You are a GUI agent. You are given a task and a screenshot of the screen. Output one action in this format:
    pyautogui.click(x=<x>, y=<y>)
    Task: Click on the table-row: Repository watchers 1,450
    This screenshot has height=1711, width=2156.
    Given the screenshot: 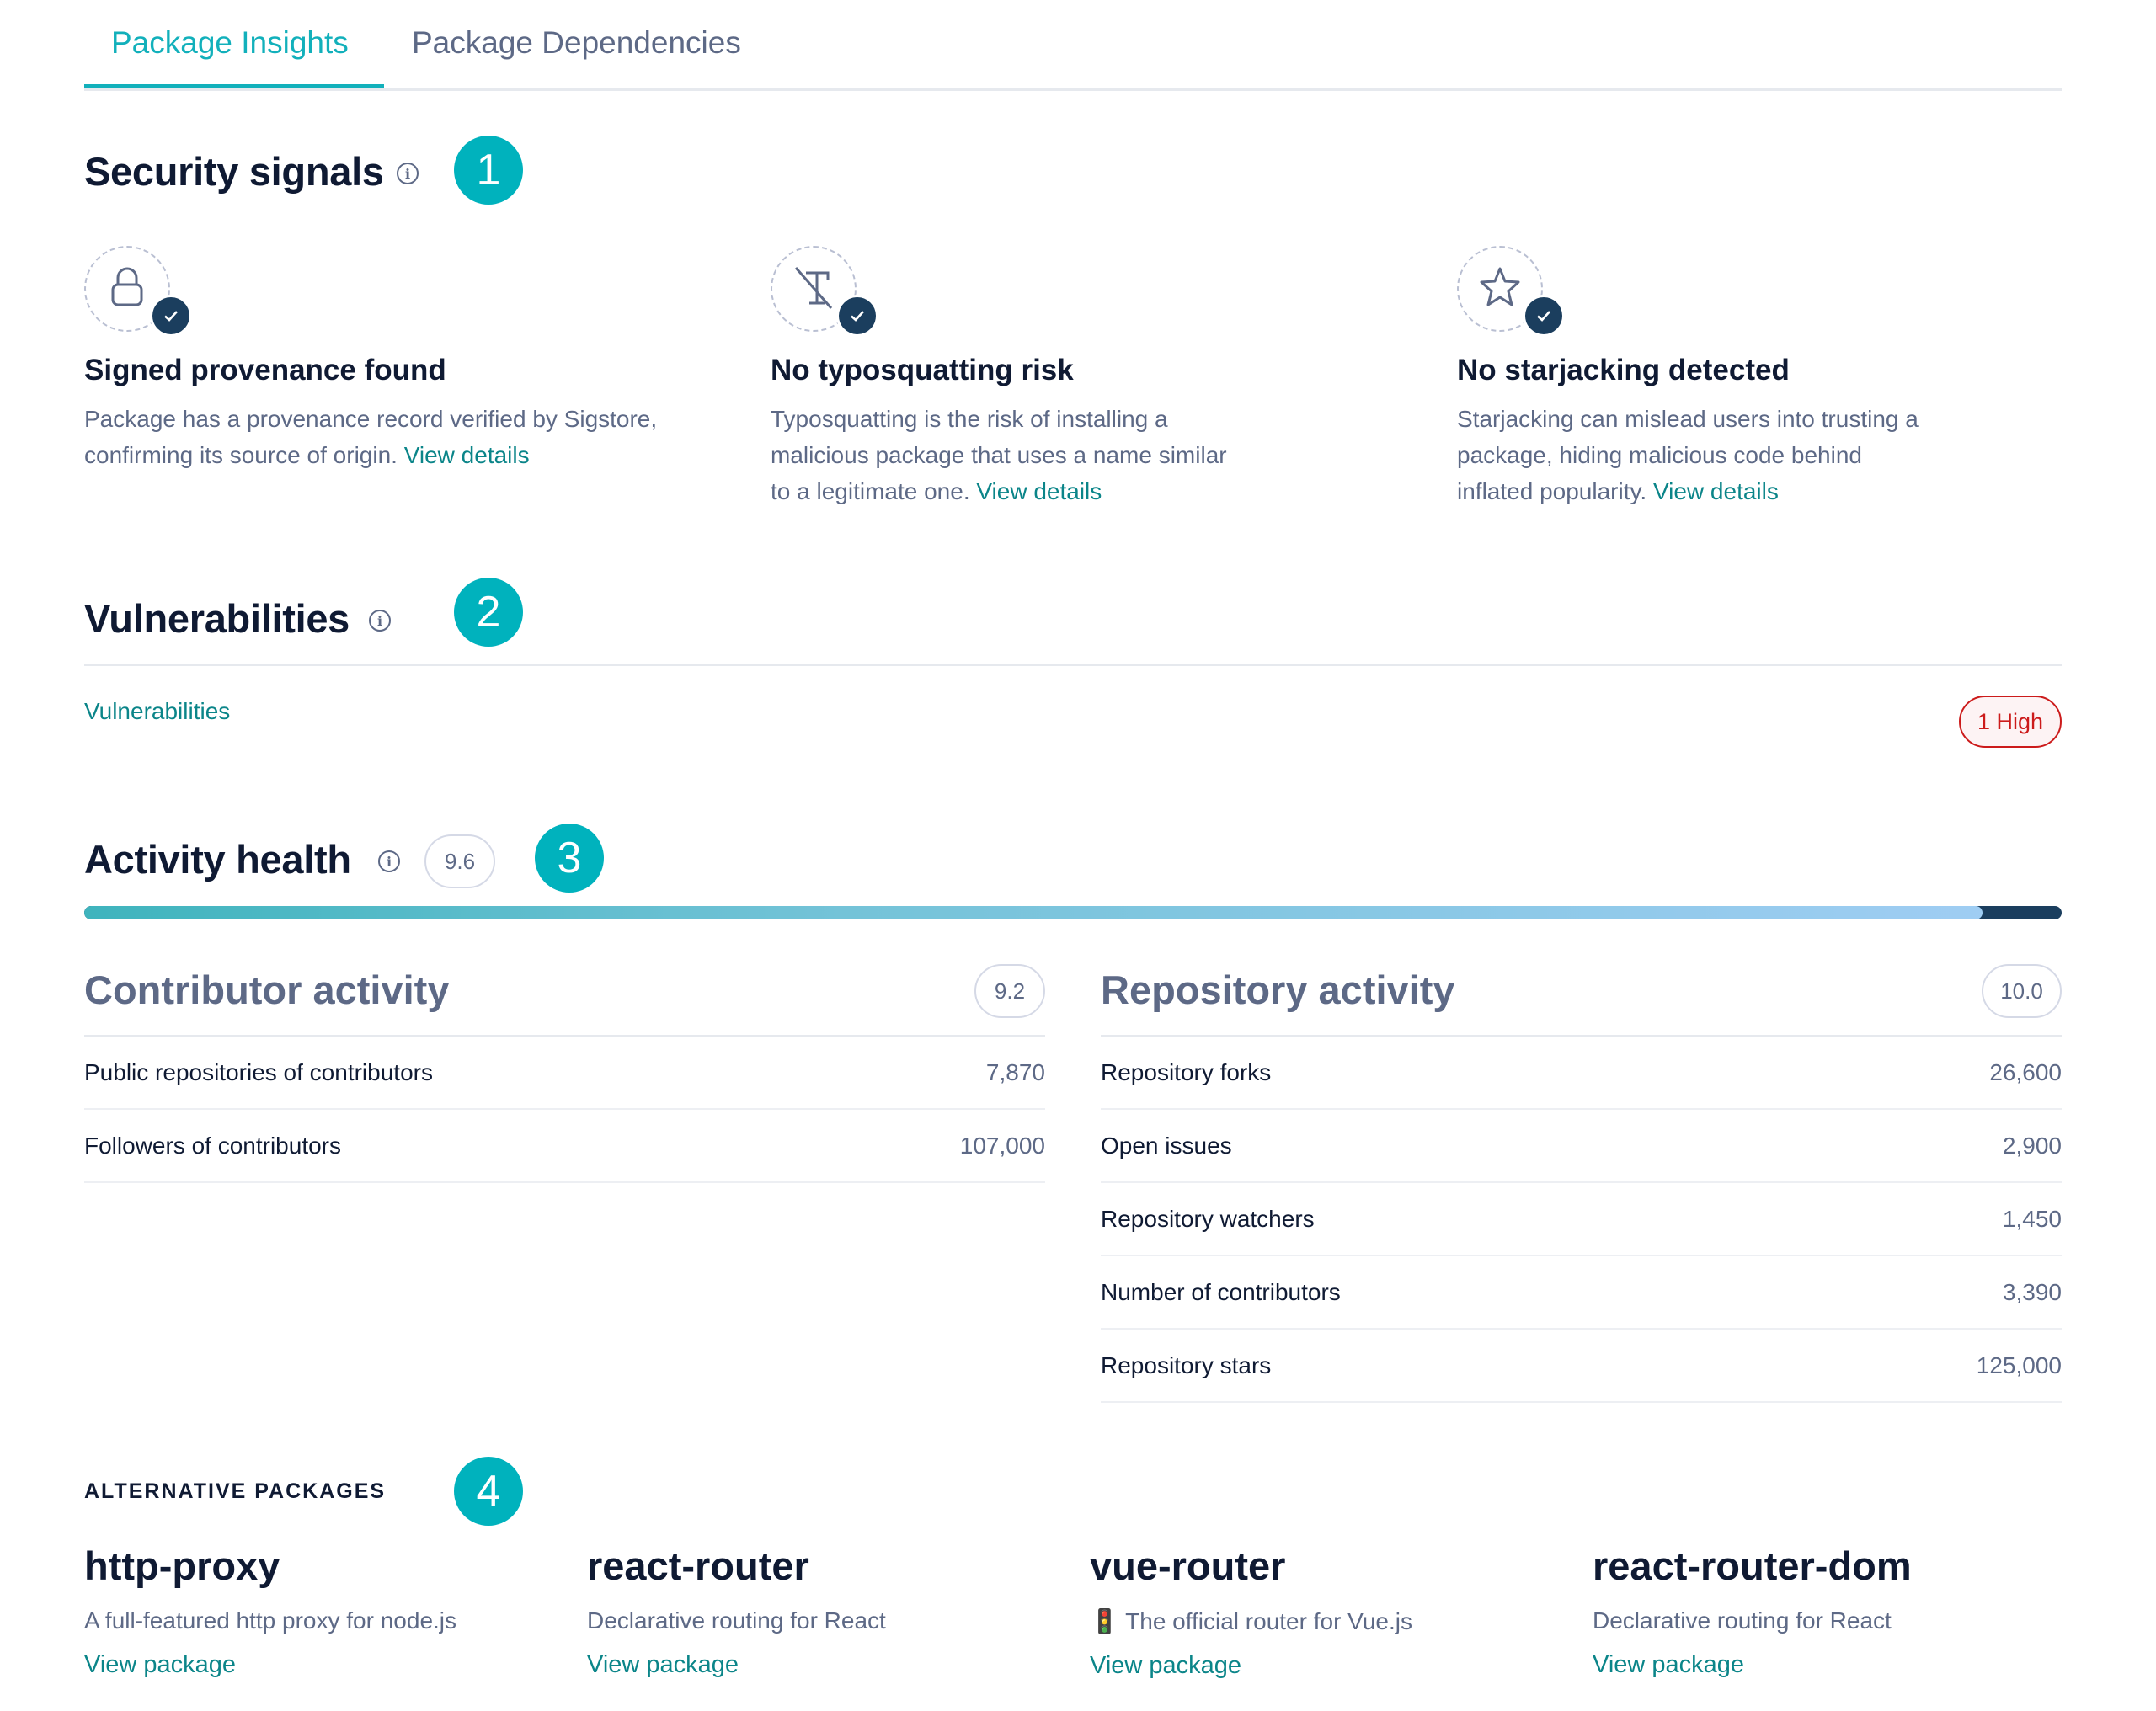 What is the action you would take?
    pyautogui.click(x=1581, y=1219)
    